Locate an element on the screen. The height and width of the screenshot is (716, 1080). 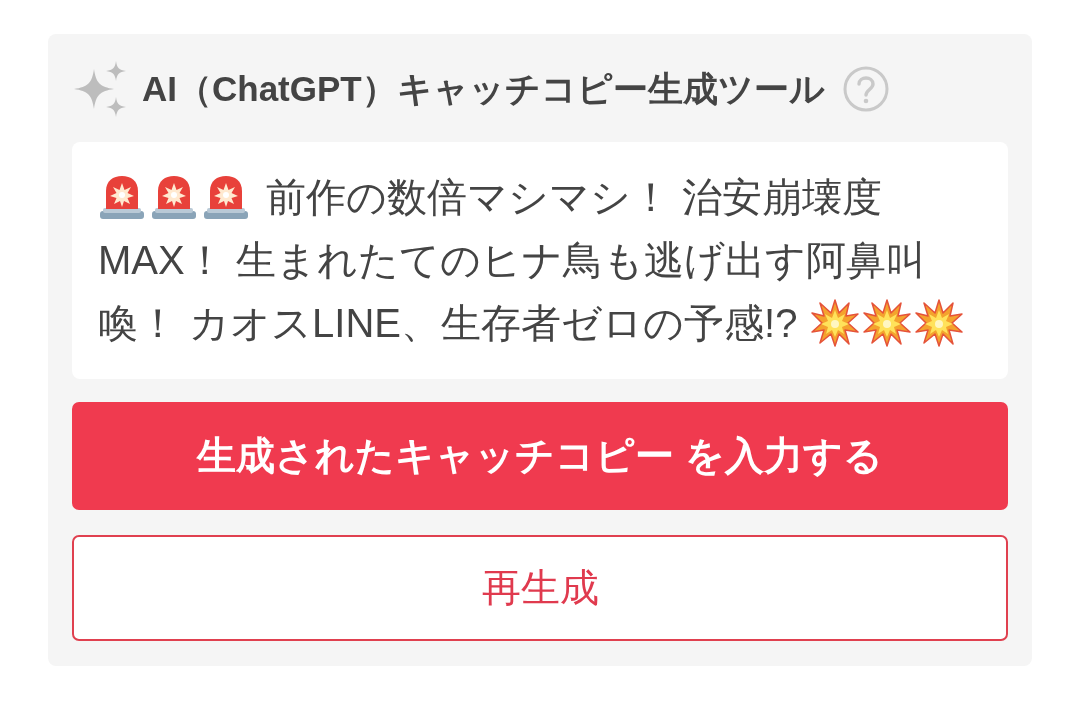
insert-button: 生成されたキャッチコピー を入力する is located at coordinates (540, 456).